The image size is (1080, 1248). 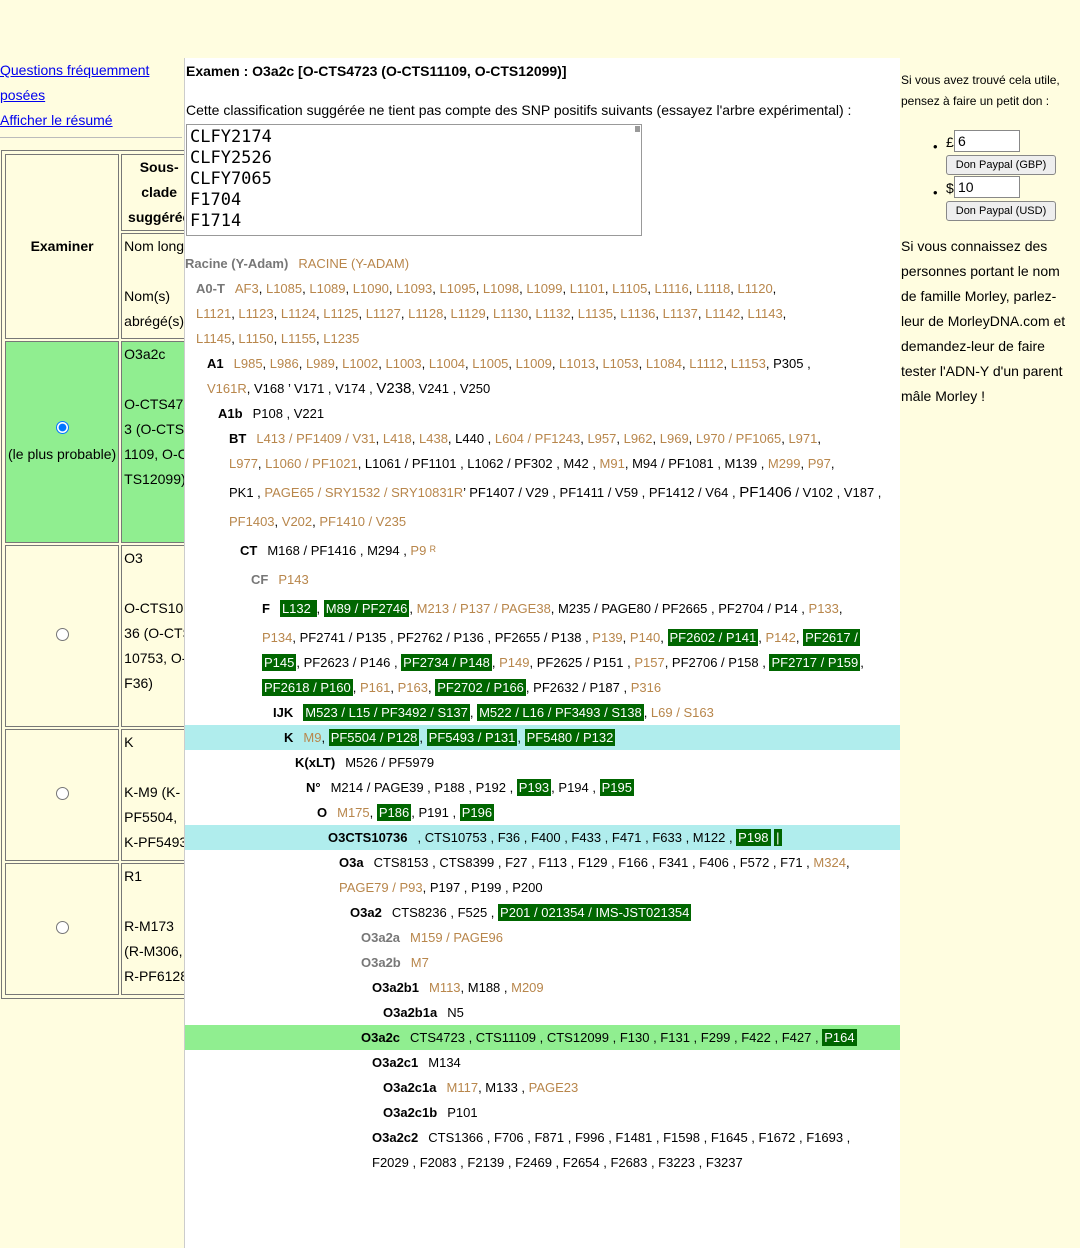 I want to click on snp-unknown: L1105, so click(x=629, y=288).